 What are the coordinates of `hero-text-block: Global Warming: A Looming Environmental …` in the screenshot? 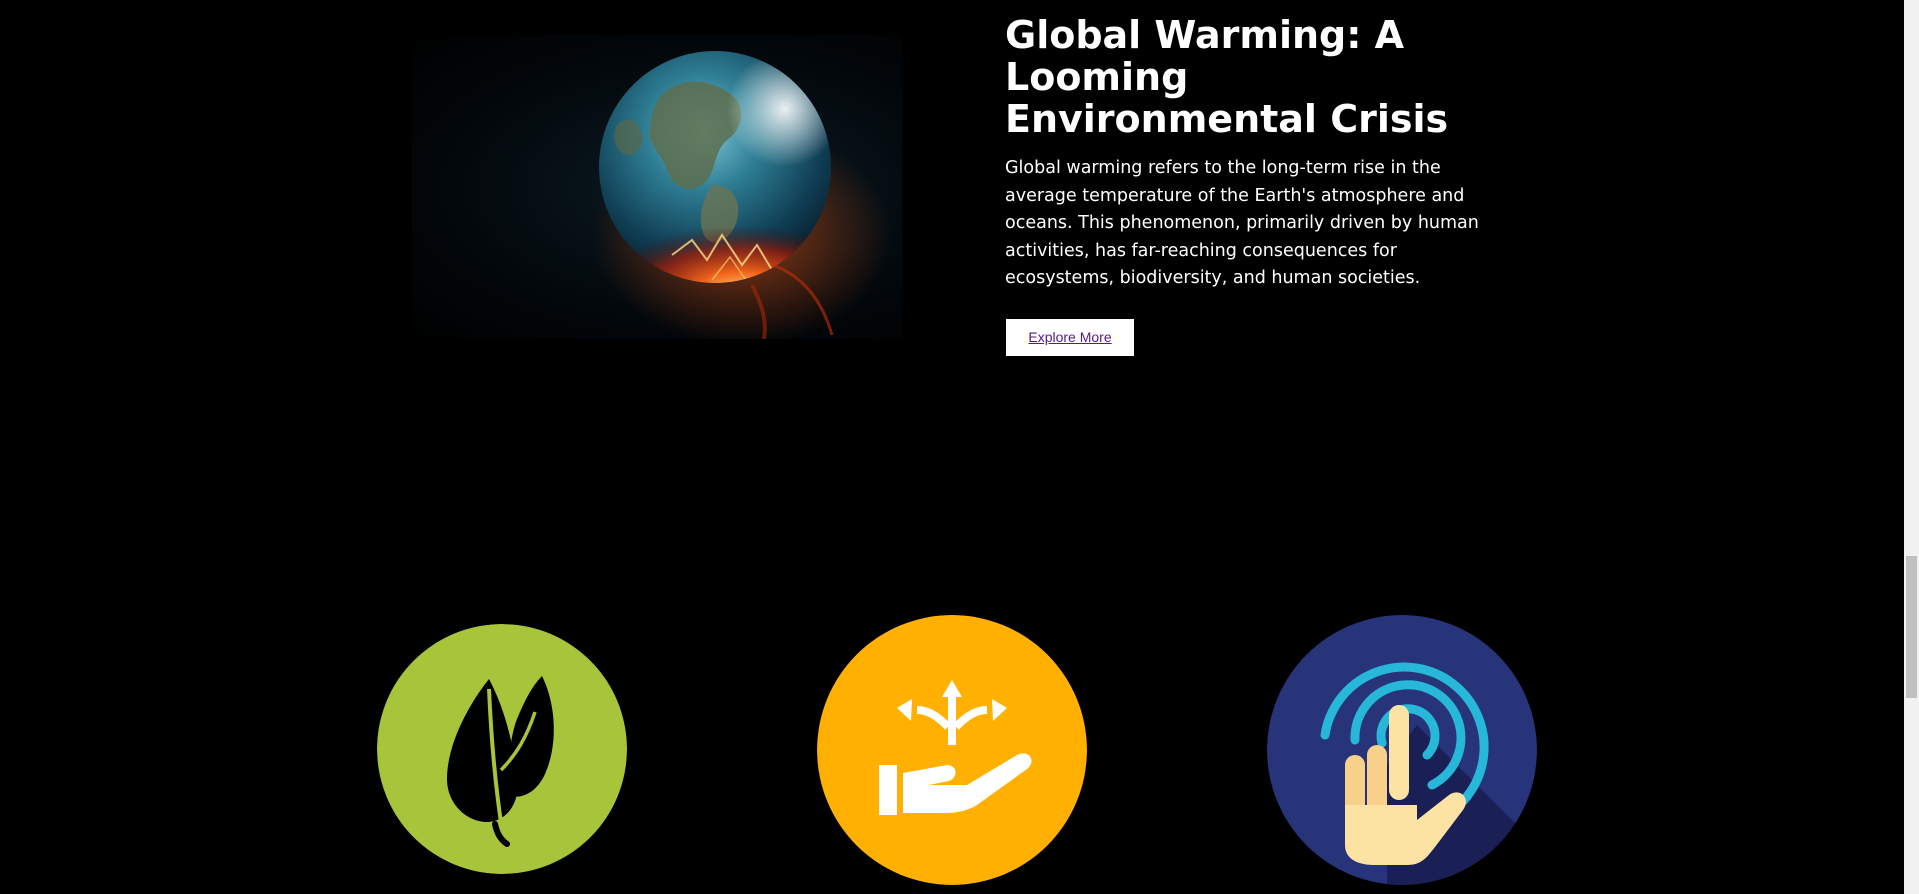 It's located at (1252, 153).